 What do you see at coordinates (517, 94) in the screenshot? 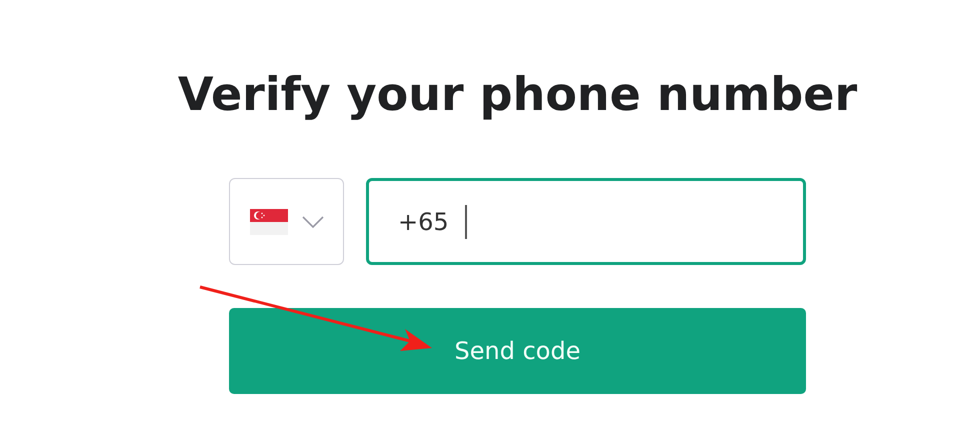
I see `page-title: Verify your phone number` at bounding box center [517, 94].